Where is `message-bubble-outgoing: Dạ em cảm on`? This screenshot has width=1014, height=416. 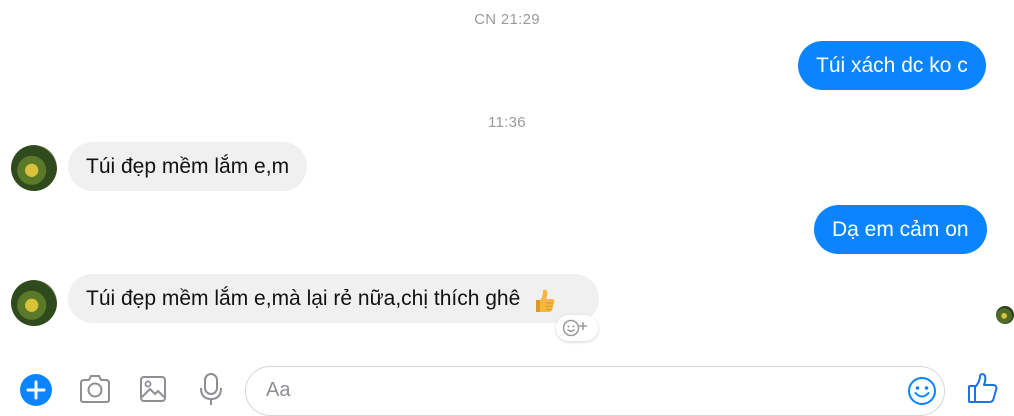 message-bubble-outgoing: Dạ em cảm on is located at coordinates (900, 229).